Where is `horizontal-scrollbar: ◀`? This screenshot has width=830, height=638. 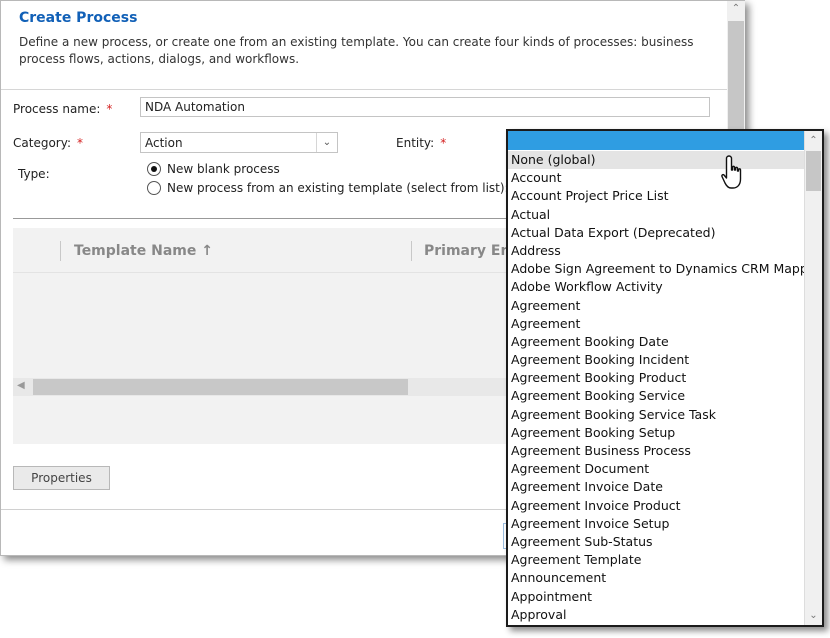 horizontal-scrollbar: ◀ is located at coordinates (263, 387).